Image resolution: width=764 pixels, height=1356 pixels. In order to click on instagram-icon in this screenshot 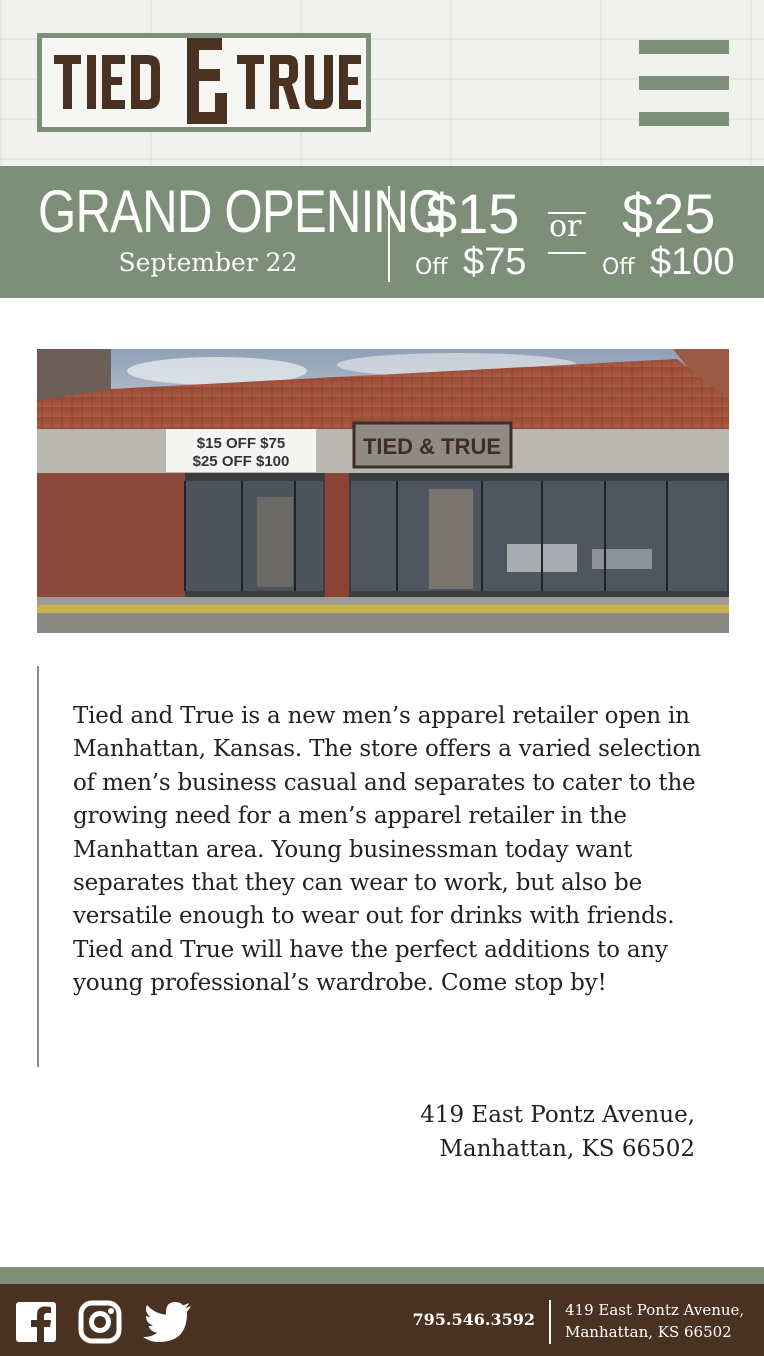, I will do `click(102, 1322)`.